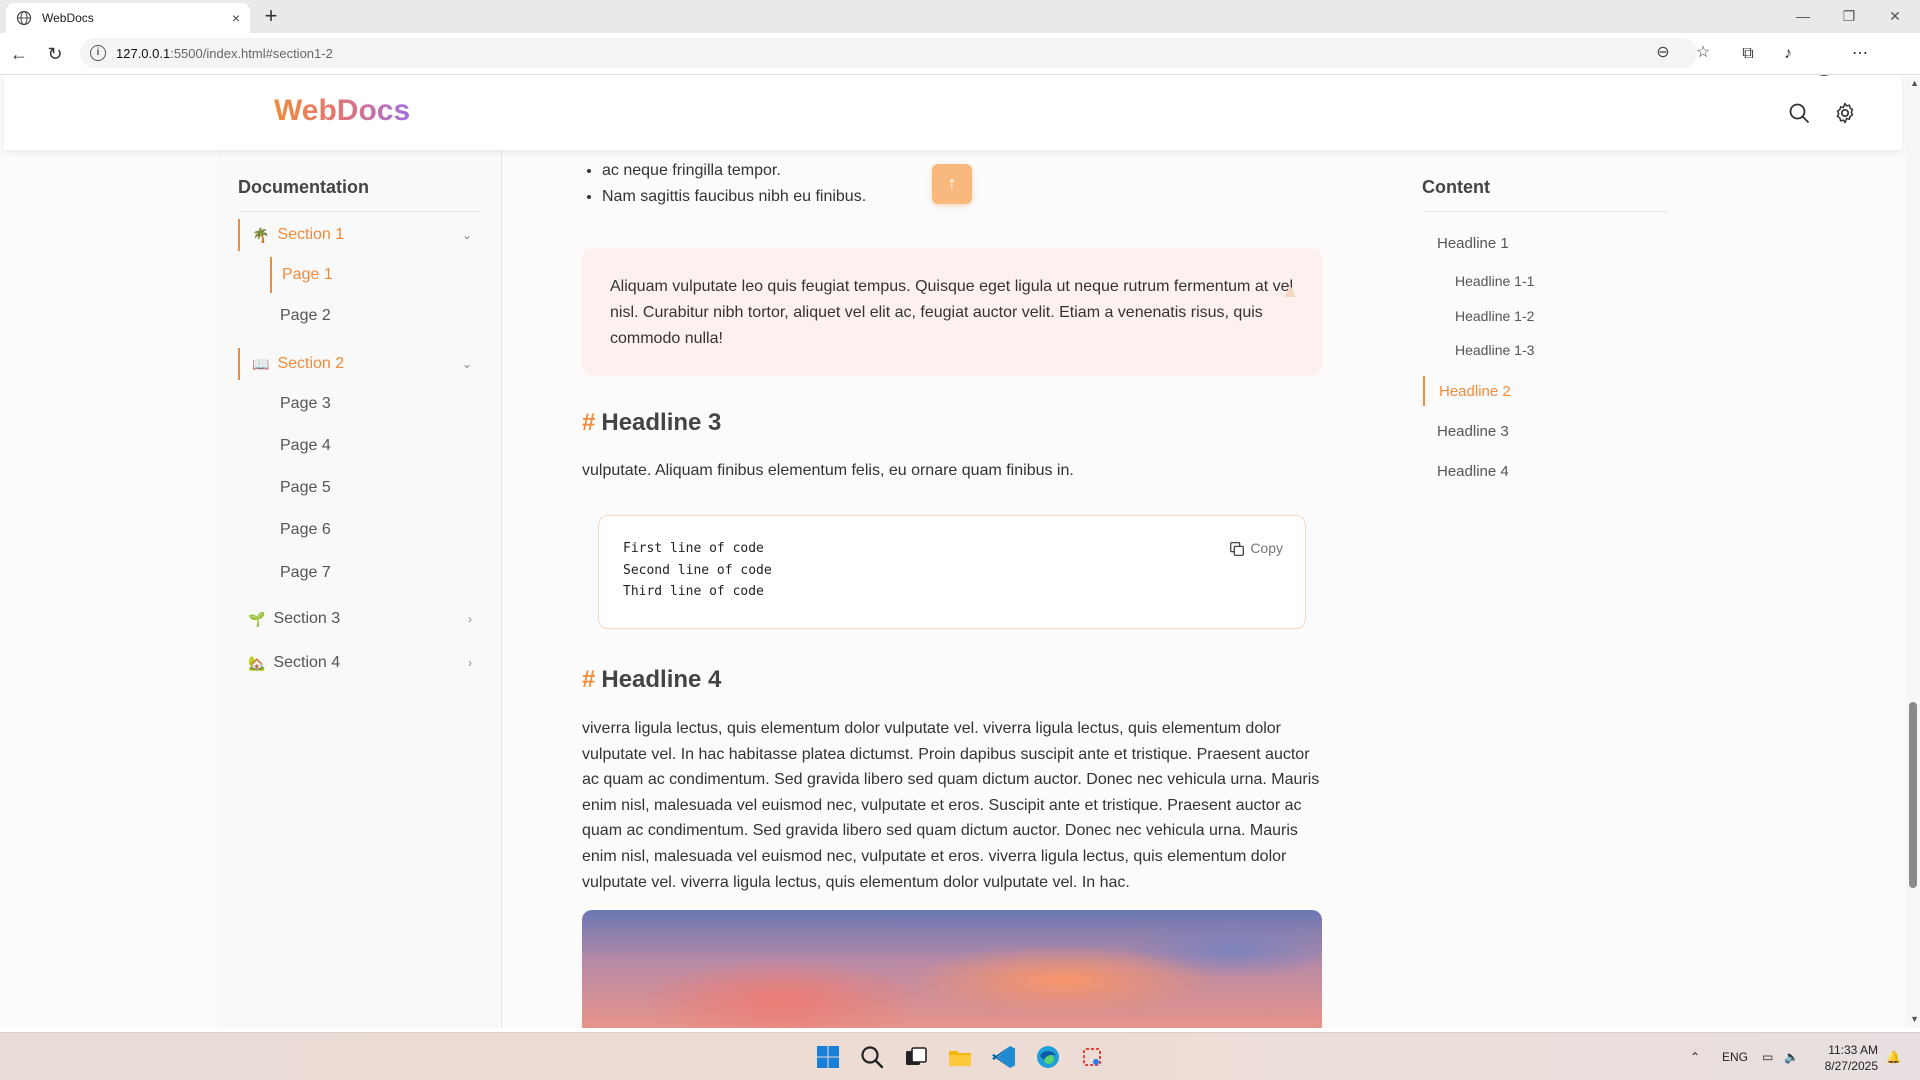  I want to click on system-clock: 11:33 AM 8/27/2025, so click(1843, 1058).